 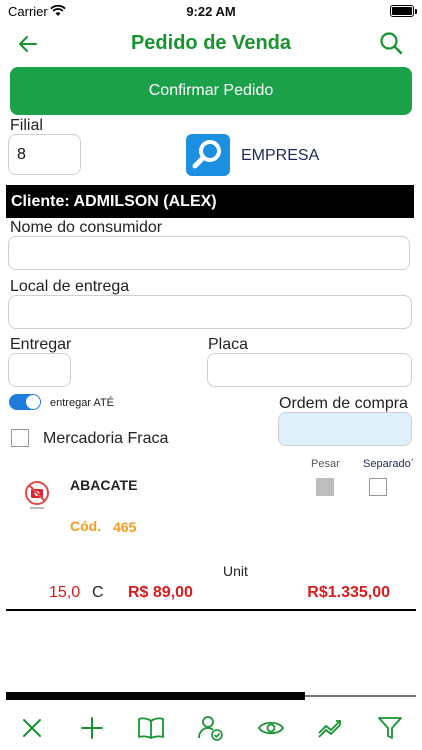 What do you see at coordinates (280, 156) in the screenshot?
I see `empresa-label: EMPRESA` at bounding box center [280, 156].